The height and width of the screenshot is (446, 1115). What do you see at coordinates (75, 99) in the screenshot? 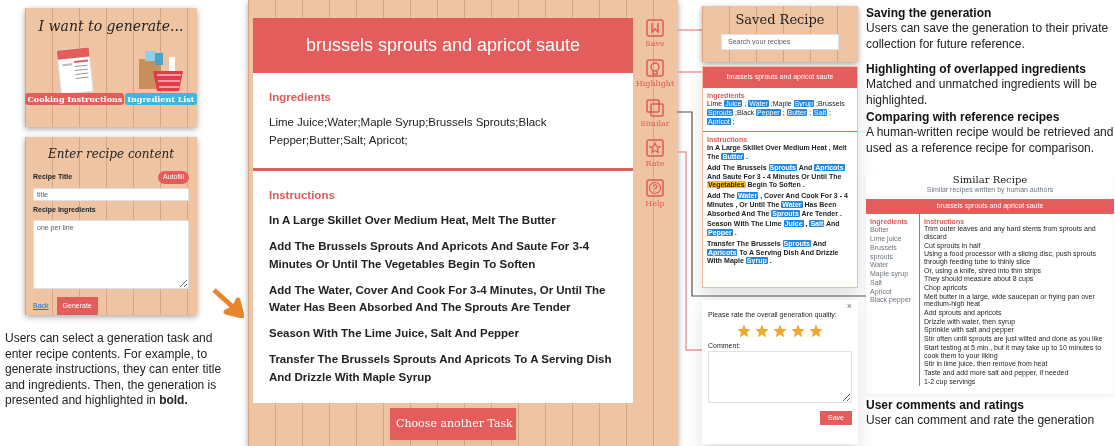
I see `task-option: Cooking Instructions` at bounding box center [75, 99].